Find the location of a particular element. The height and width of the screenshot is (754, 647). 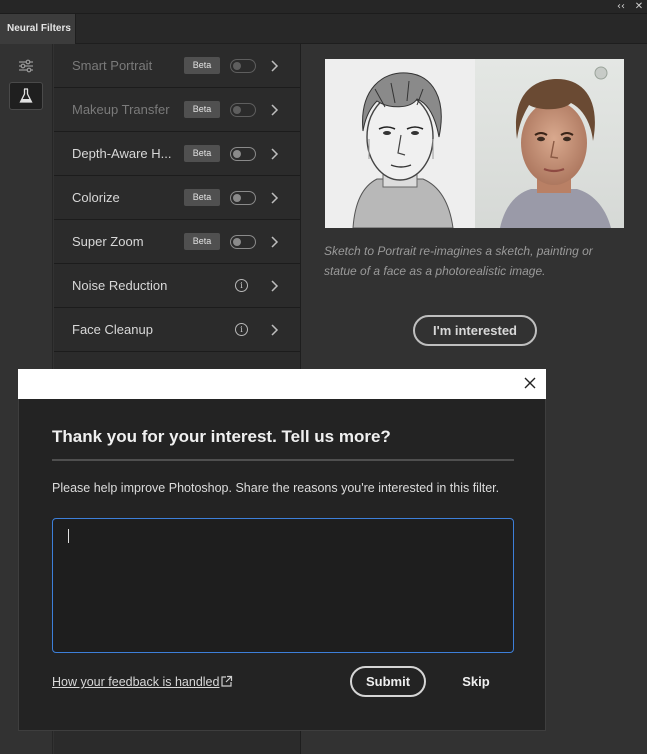

feedback-textarea is located at coordinates (283, 585).